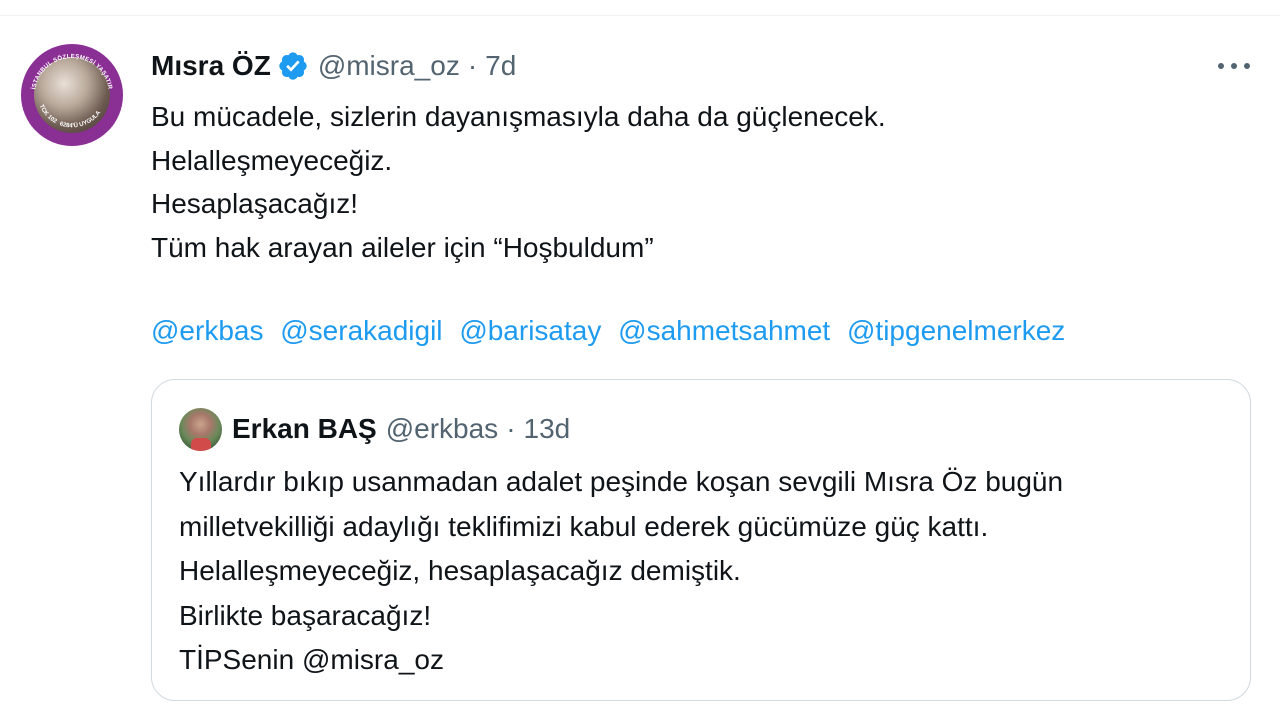 The width and height of the screenshot is (1280, 714). Describe the element at coordinates (272, 160) in the screenshot. I see `tweet-text-line: Helalleşmeyeceğiz.` at that location.